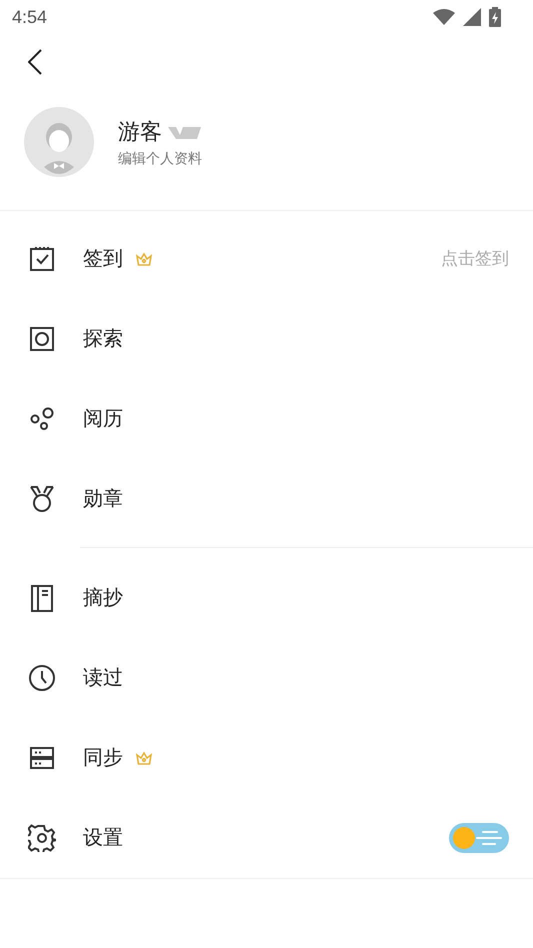 The image size is (533, 948). What do you see at coordinates (266, 339) in the screenshot?
I see `menu-item: 探索` at bounding box center [266, 339].